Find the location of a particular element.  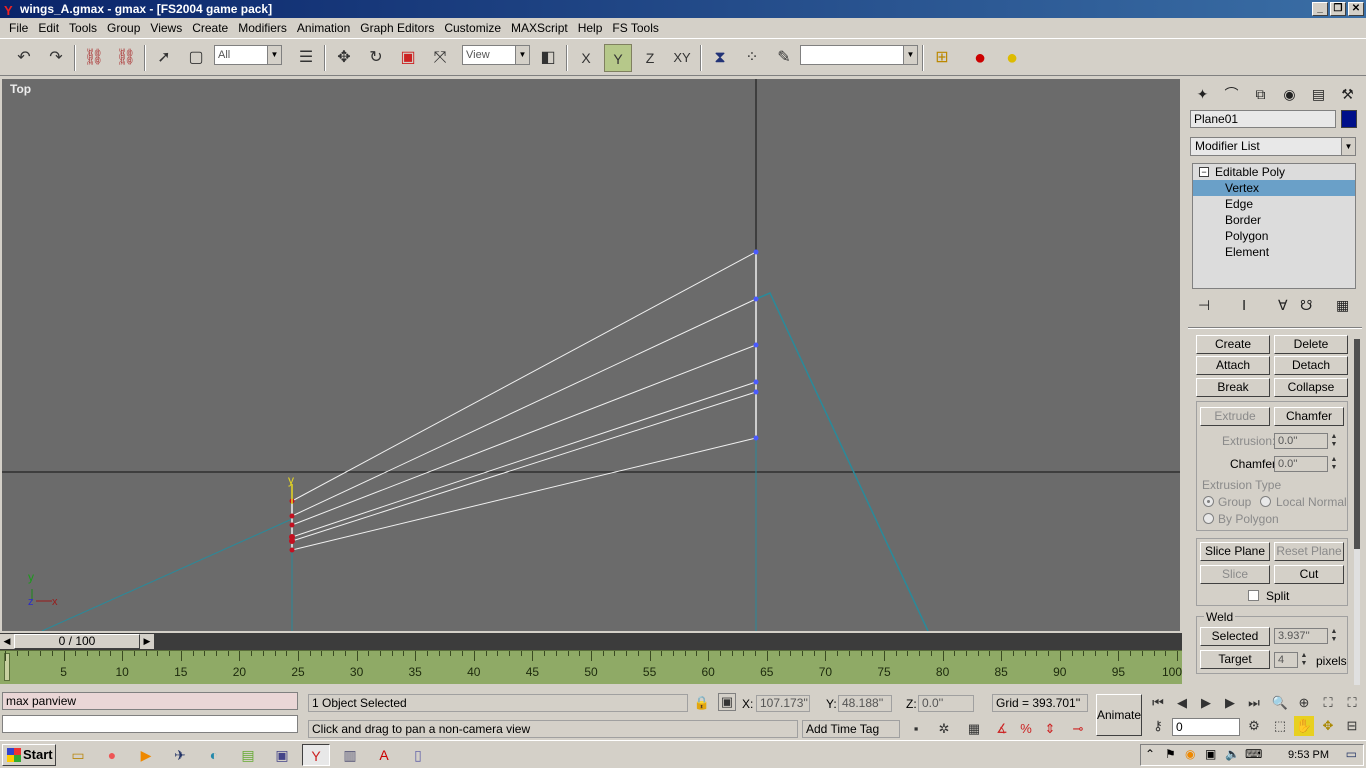

command-panel-scrollbar is located at coordinates (1357, 512).